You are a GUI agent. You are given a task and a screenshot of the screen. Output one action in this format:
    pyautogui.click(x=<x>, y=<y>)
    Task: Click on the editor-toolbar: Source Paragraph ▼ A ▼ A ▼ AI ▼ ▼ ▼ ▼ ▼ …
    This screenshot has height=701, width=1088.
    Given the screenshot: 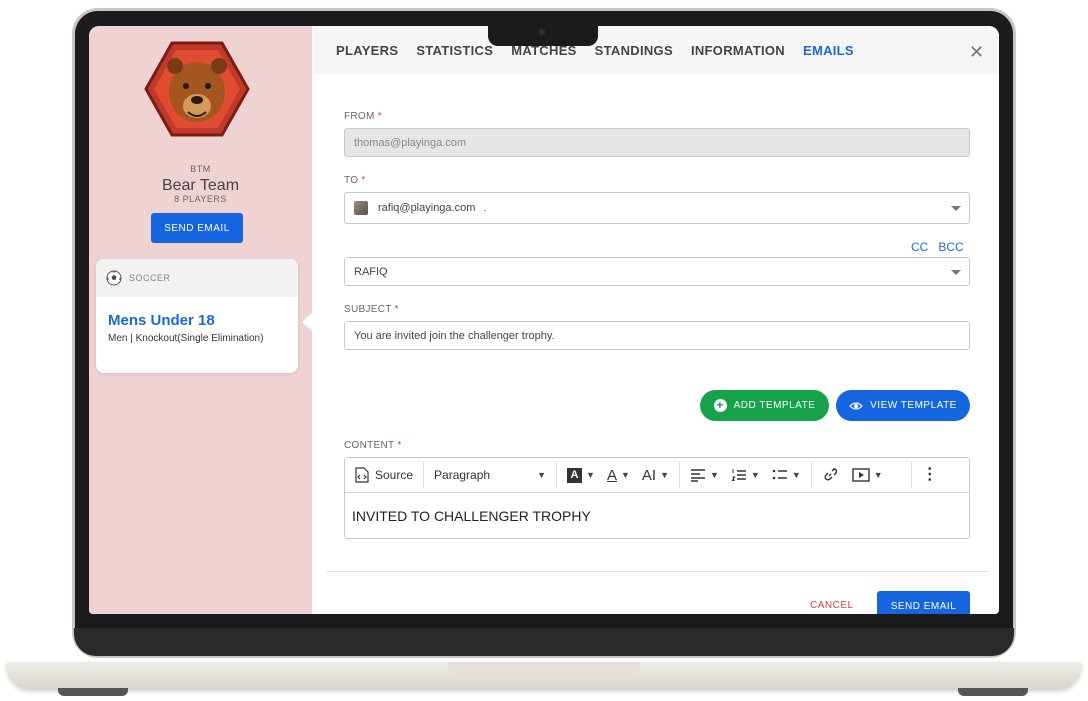 What is the action you would take?
    pyautogui.click(x=657, y=475)
    